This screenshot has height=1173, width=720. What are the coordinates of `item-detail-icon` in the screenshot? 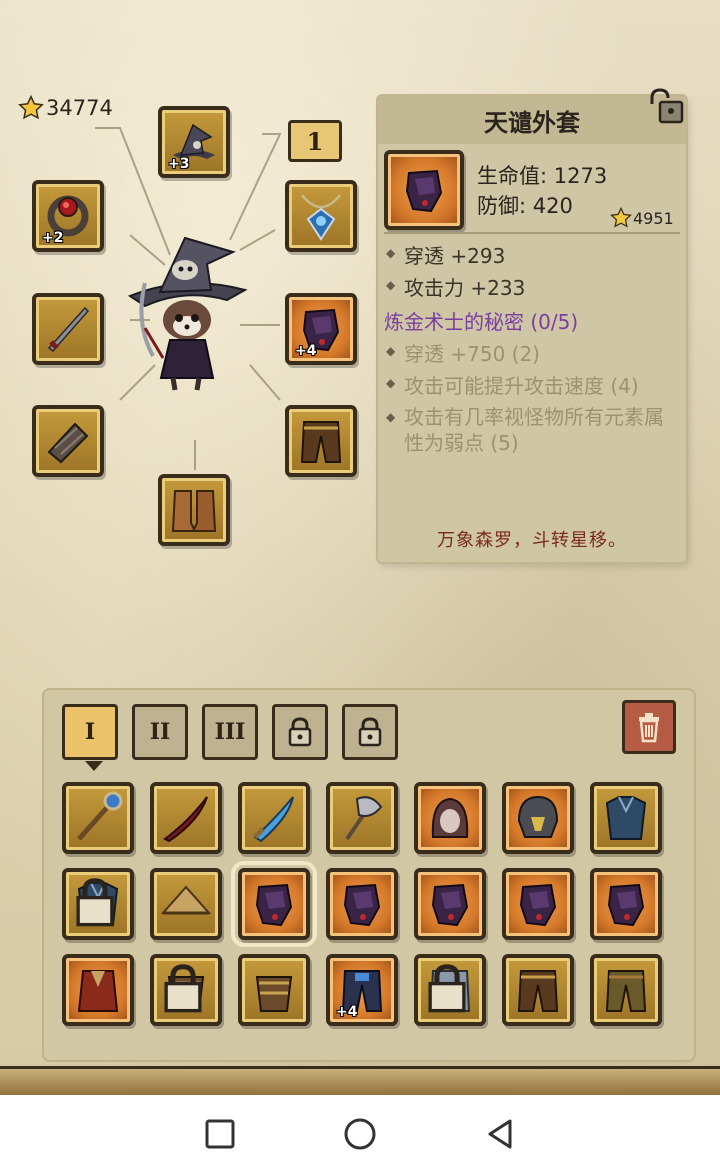 It's located at (424, 190).